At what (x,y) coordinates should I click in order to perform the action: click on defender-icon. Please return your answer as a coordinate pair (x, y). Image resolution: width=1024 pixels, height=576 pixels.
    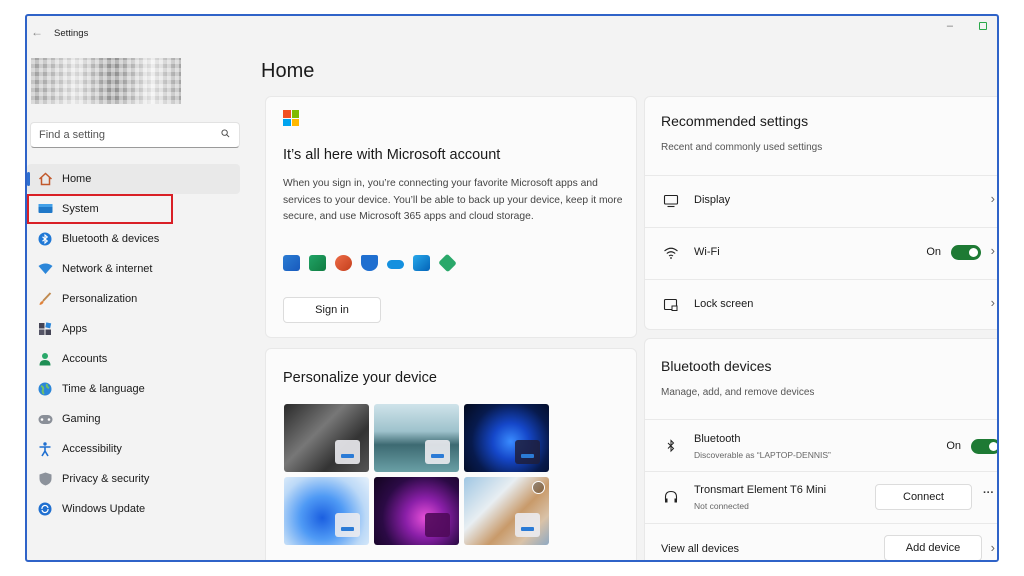
    Looking at the image, I should click on (369, 263).